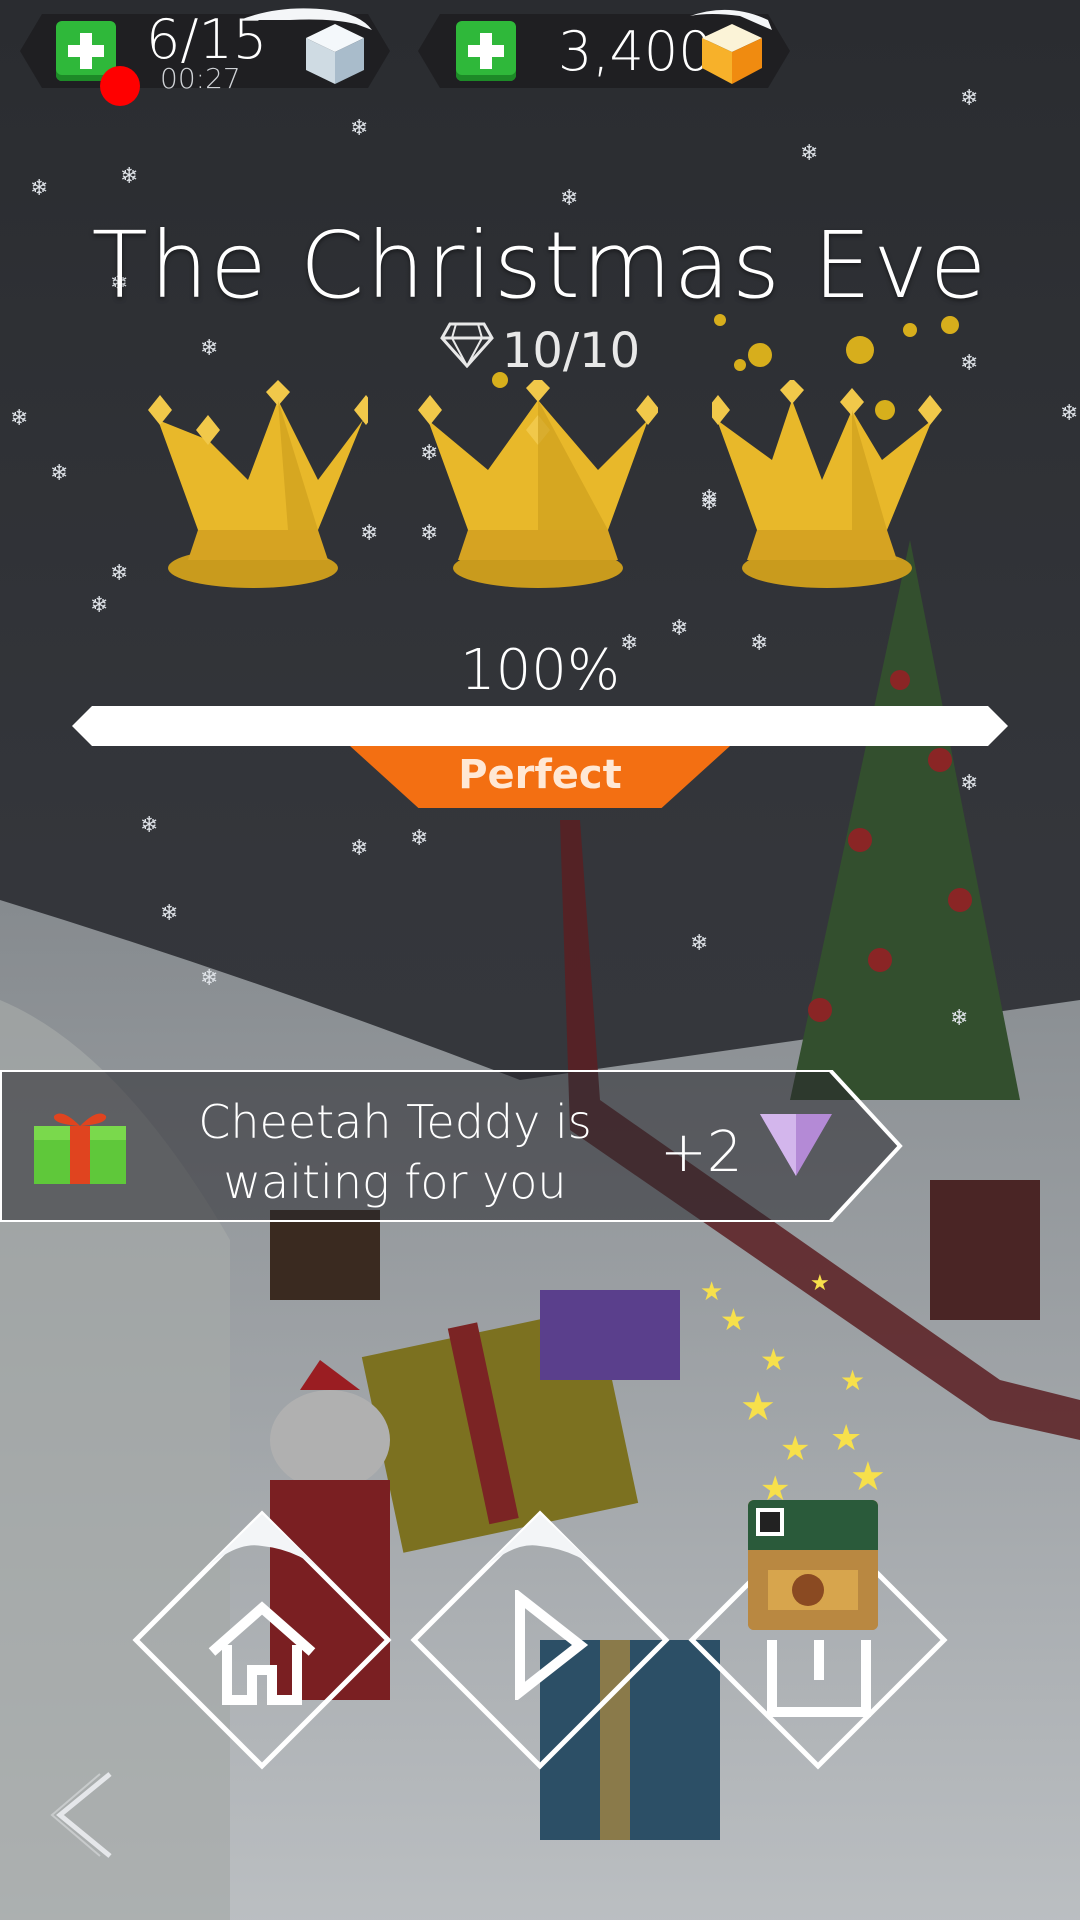  Describe the element at coordinates (552, 1645) in the screenshot. I see `play-icon` at that location.